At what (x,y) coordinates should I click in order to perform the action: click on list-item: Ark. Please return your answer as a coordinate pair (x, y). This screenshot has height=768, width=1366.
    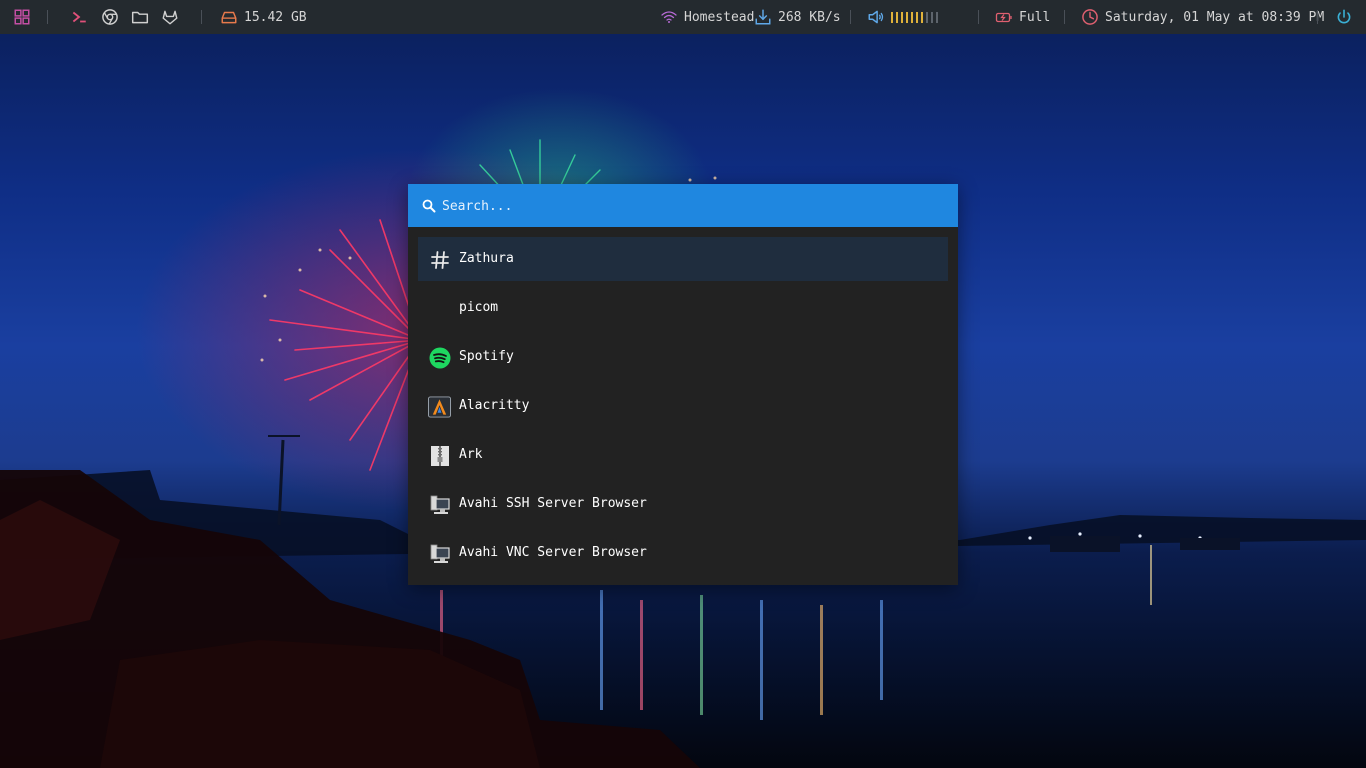
    Looking at the image, I should click on (683, 455).